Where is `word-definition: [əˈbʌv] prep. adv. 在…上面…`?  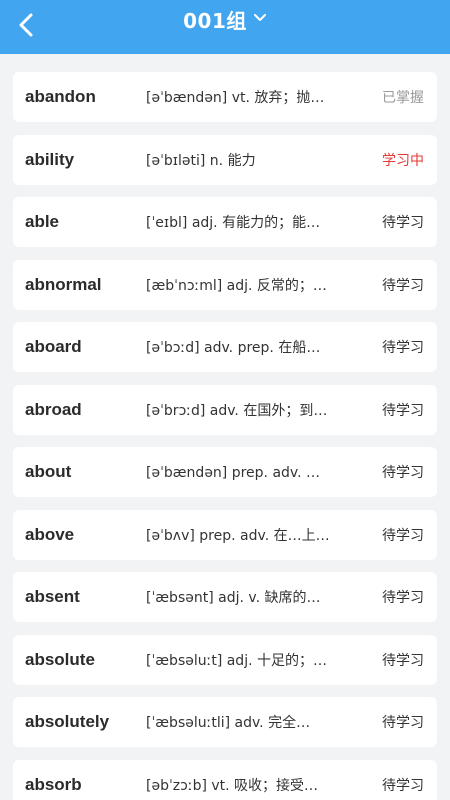
word-definition: [əˈbʌv] prep. adv. 在…上面… is located at coordinates (239, 535).